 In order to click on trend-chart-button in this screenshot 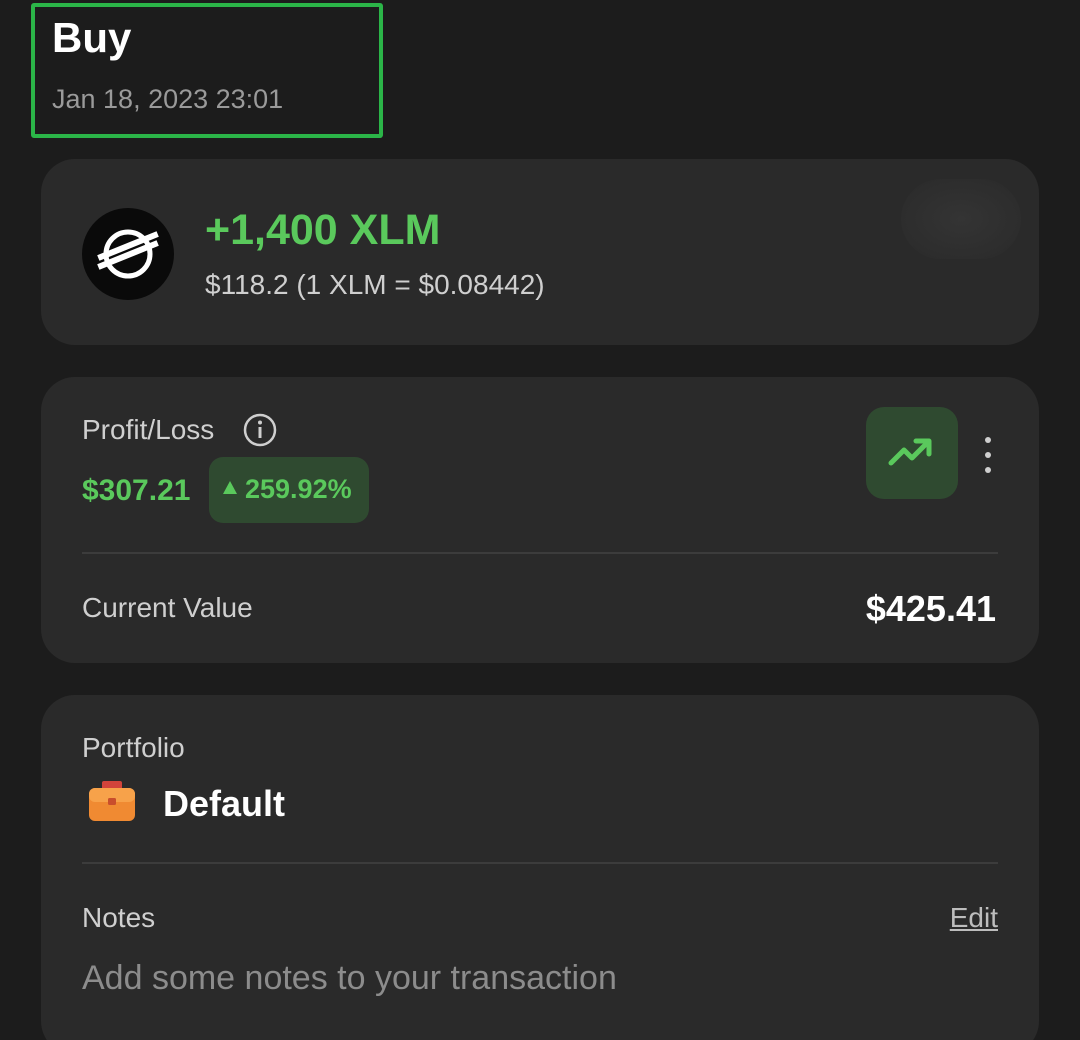, I will do `click(912, 453)`.